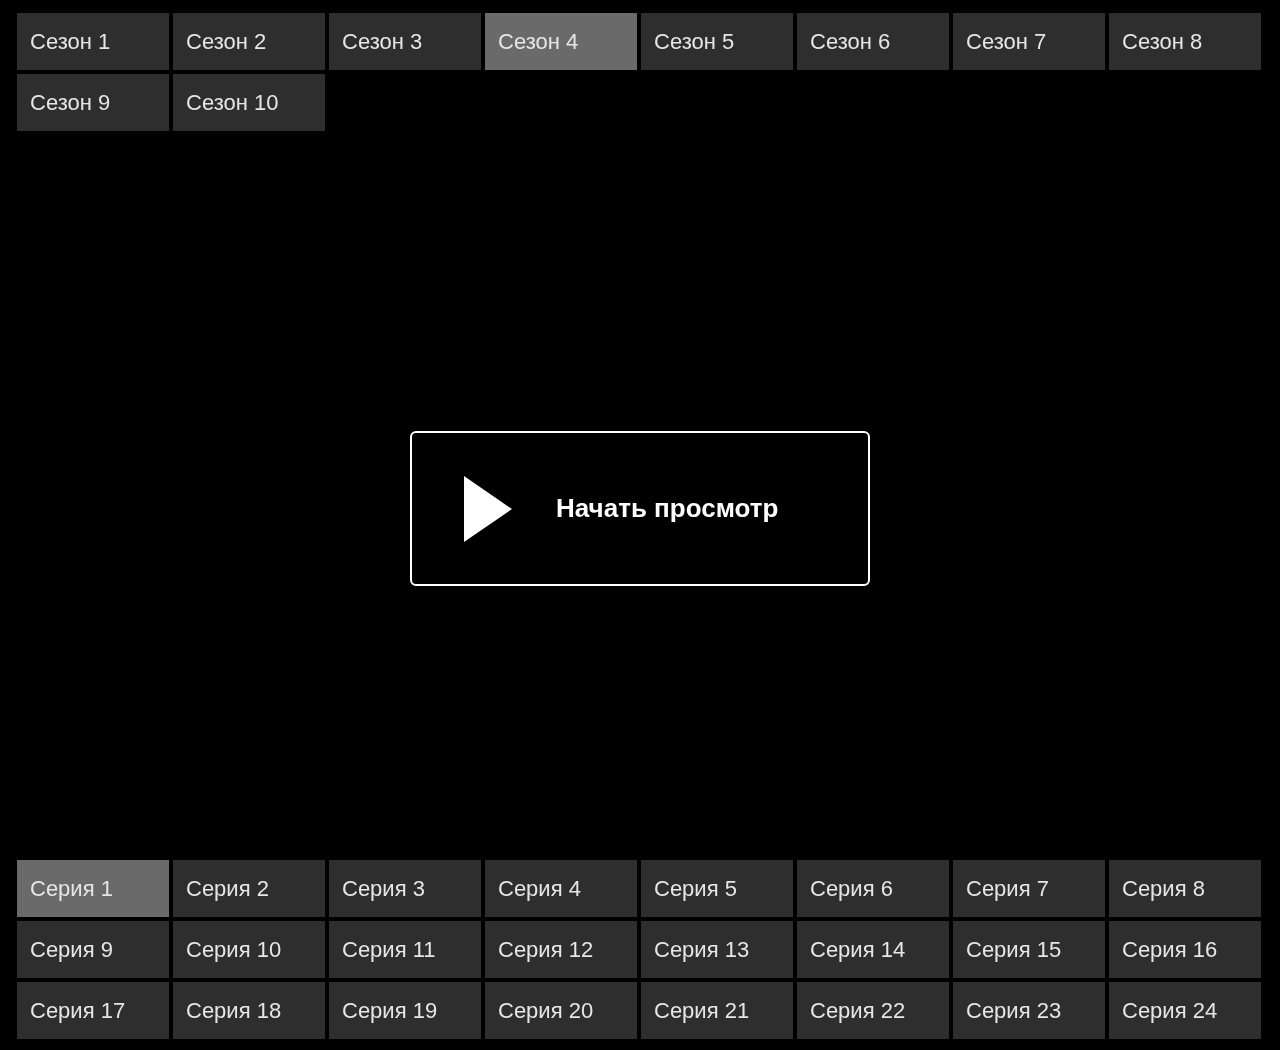 This screenshot has height=1050, width=1280. I want to click on episode-tab: Серия 12, so click(561, 949).